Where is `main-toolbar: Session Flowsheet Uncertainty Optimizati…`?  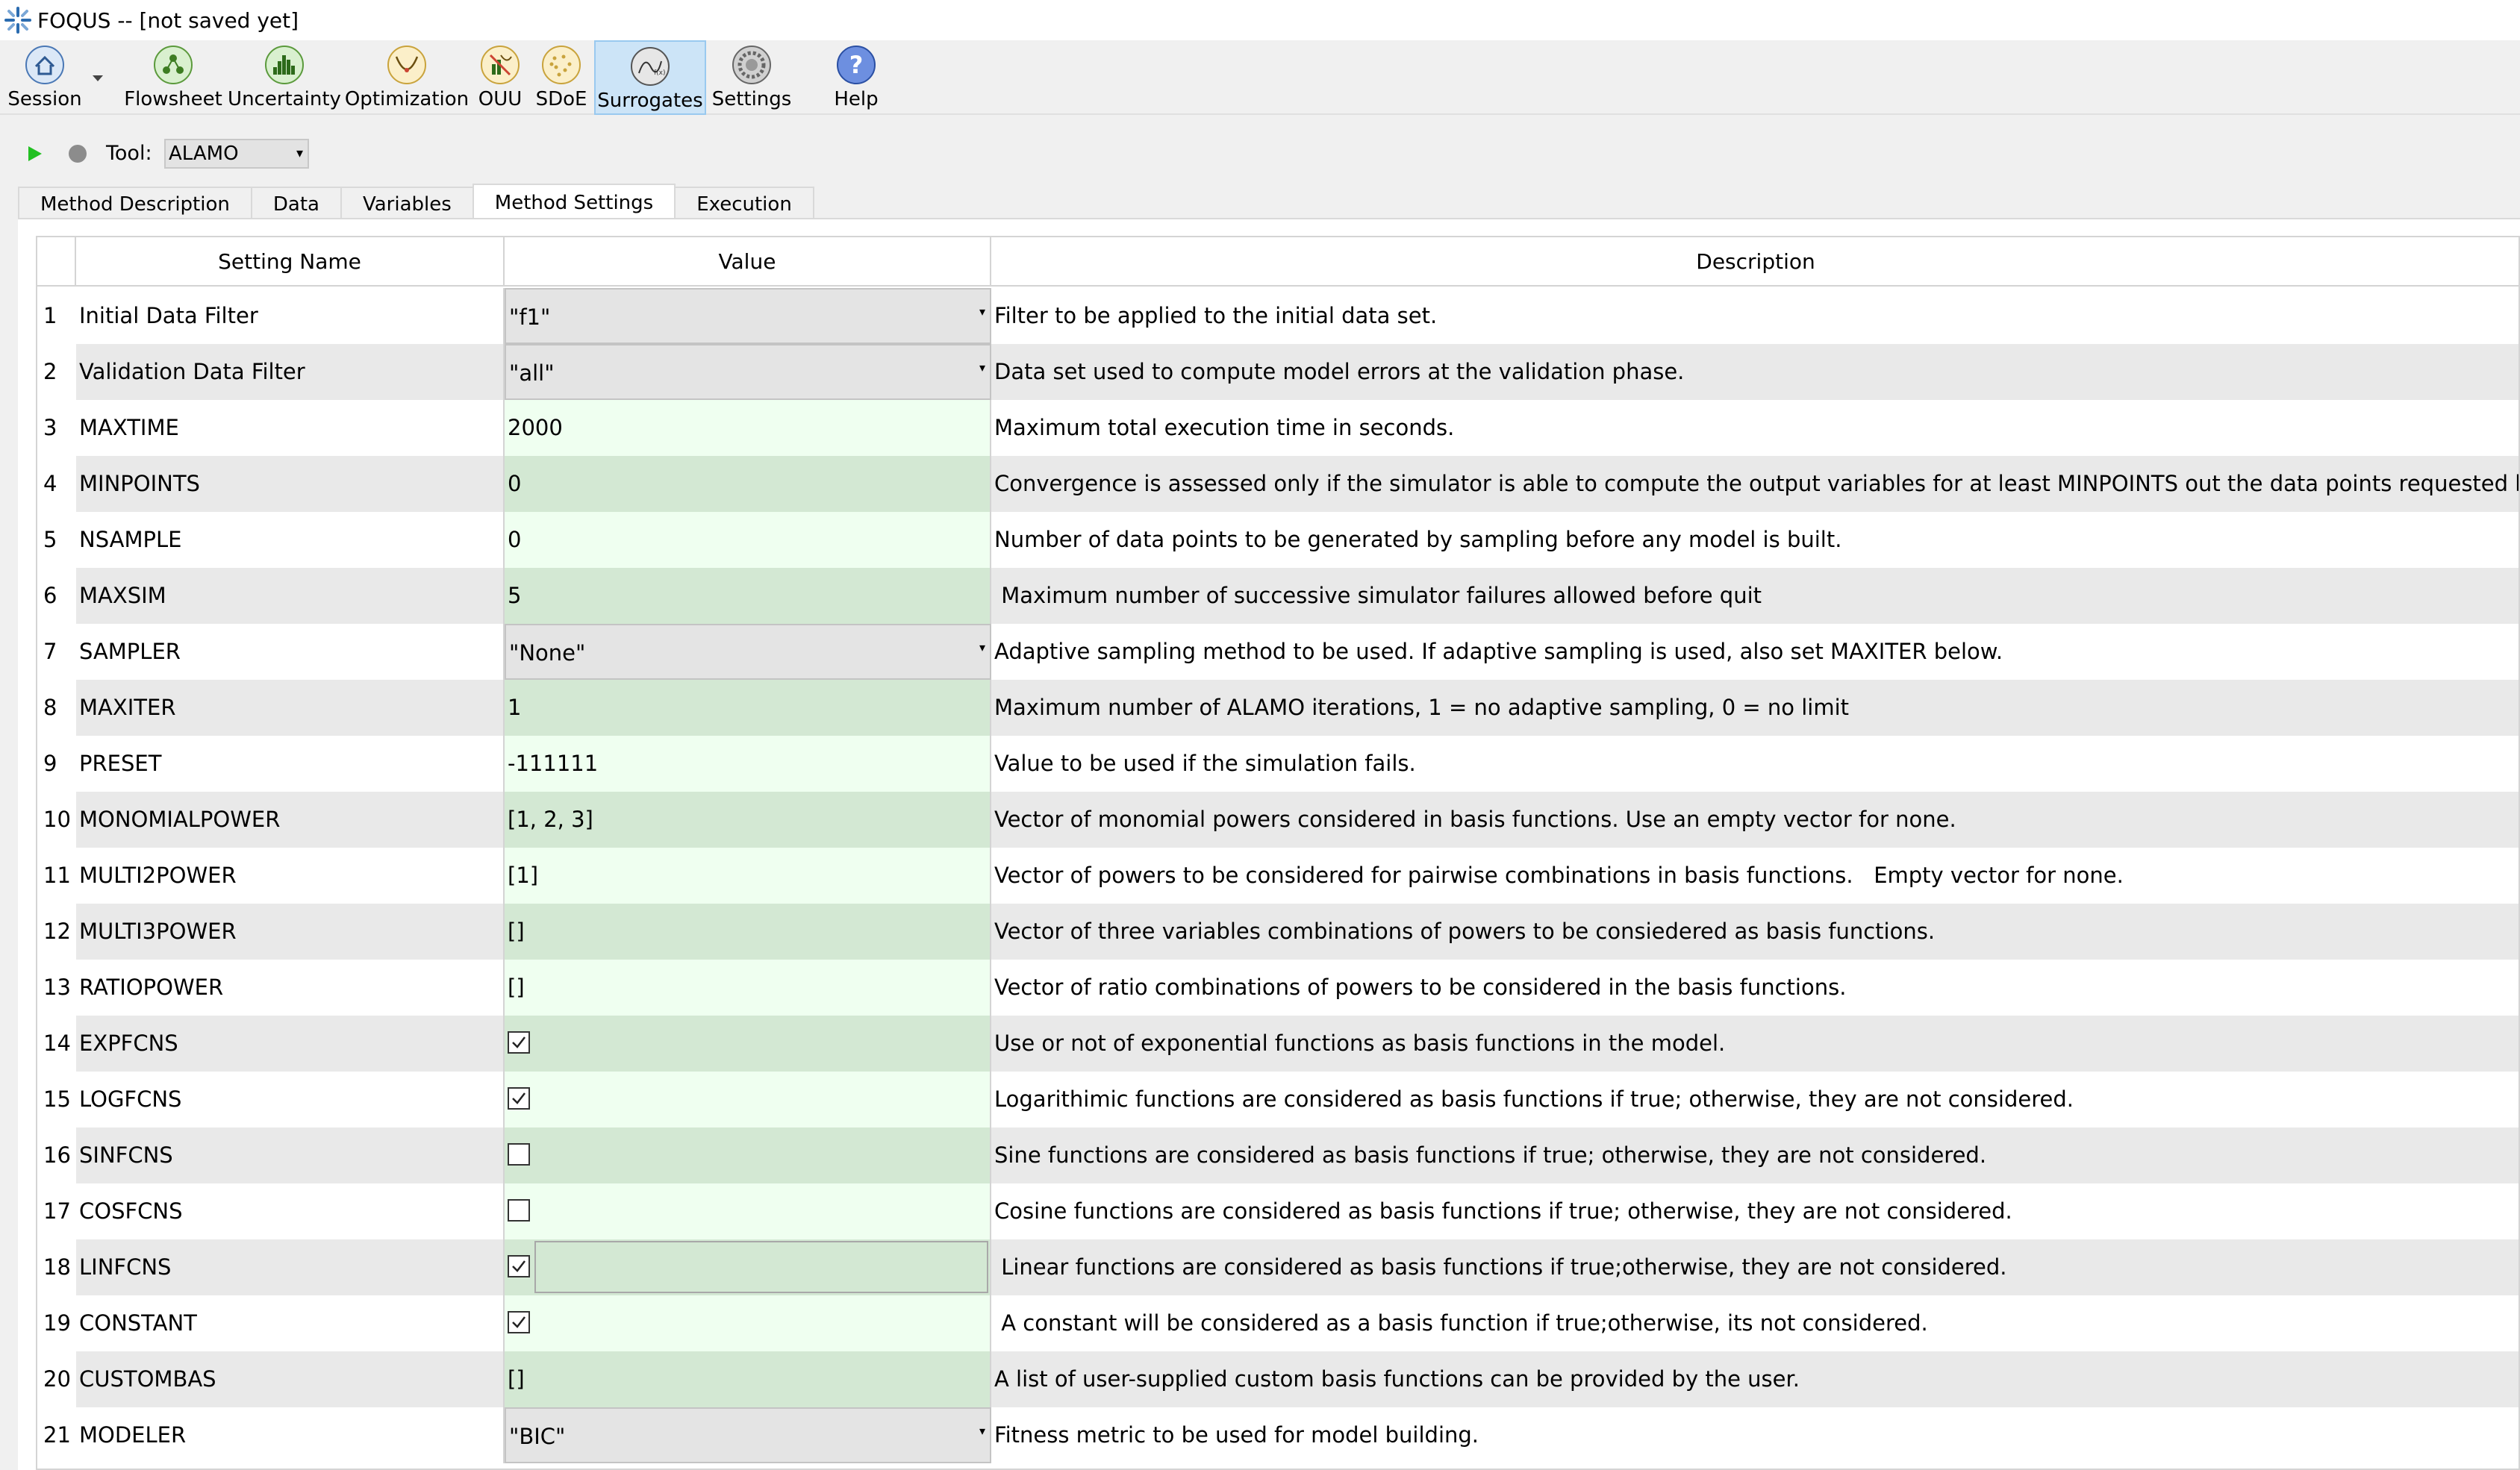 main-toolbar: Session Flowsheet Uncertainty Optimizati… is located at coordinates (1260, 77).